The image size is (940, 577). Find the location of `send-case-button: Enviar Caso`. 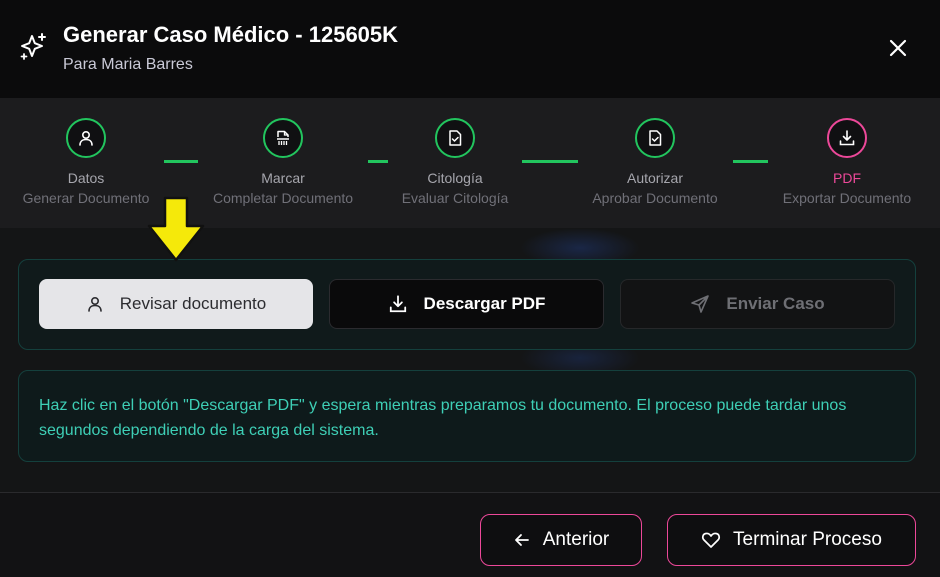

send-case-button: Enviar Caso is located at coordinates (757, 304).